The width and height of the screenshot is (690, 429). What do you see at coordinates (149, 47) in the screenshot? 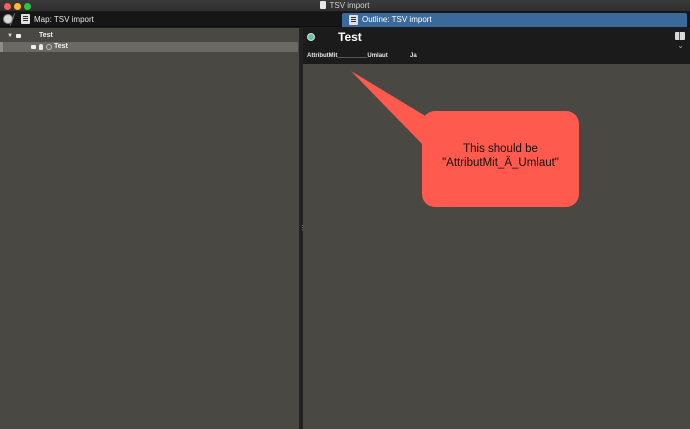
I see `tree-row-selected: Test` at bounding box center [149, 47].